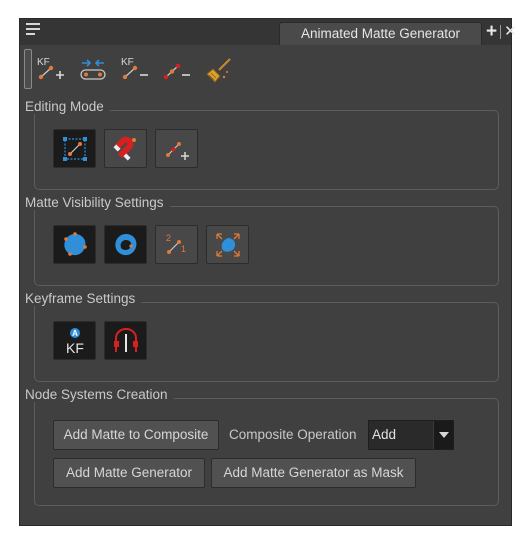  What do you see at coordinates (33, 31) in the screenshot?
I see `panel-menu-icon` at bounding box center [33, 31].